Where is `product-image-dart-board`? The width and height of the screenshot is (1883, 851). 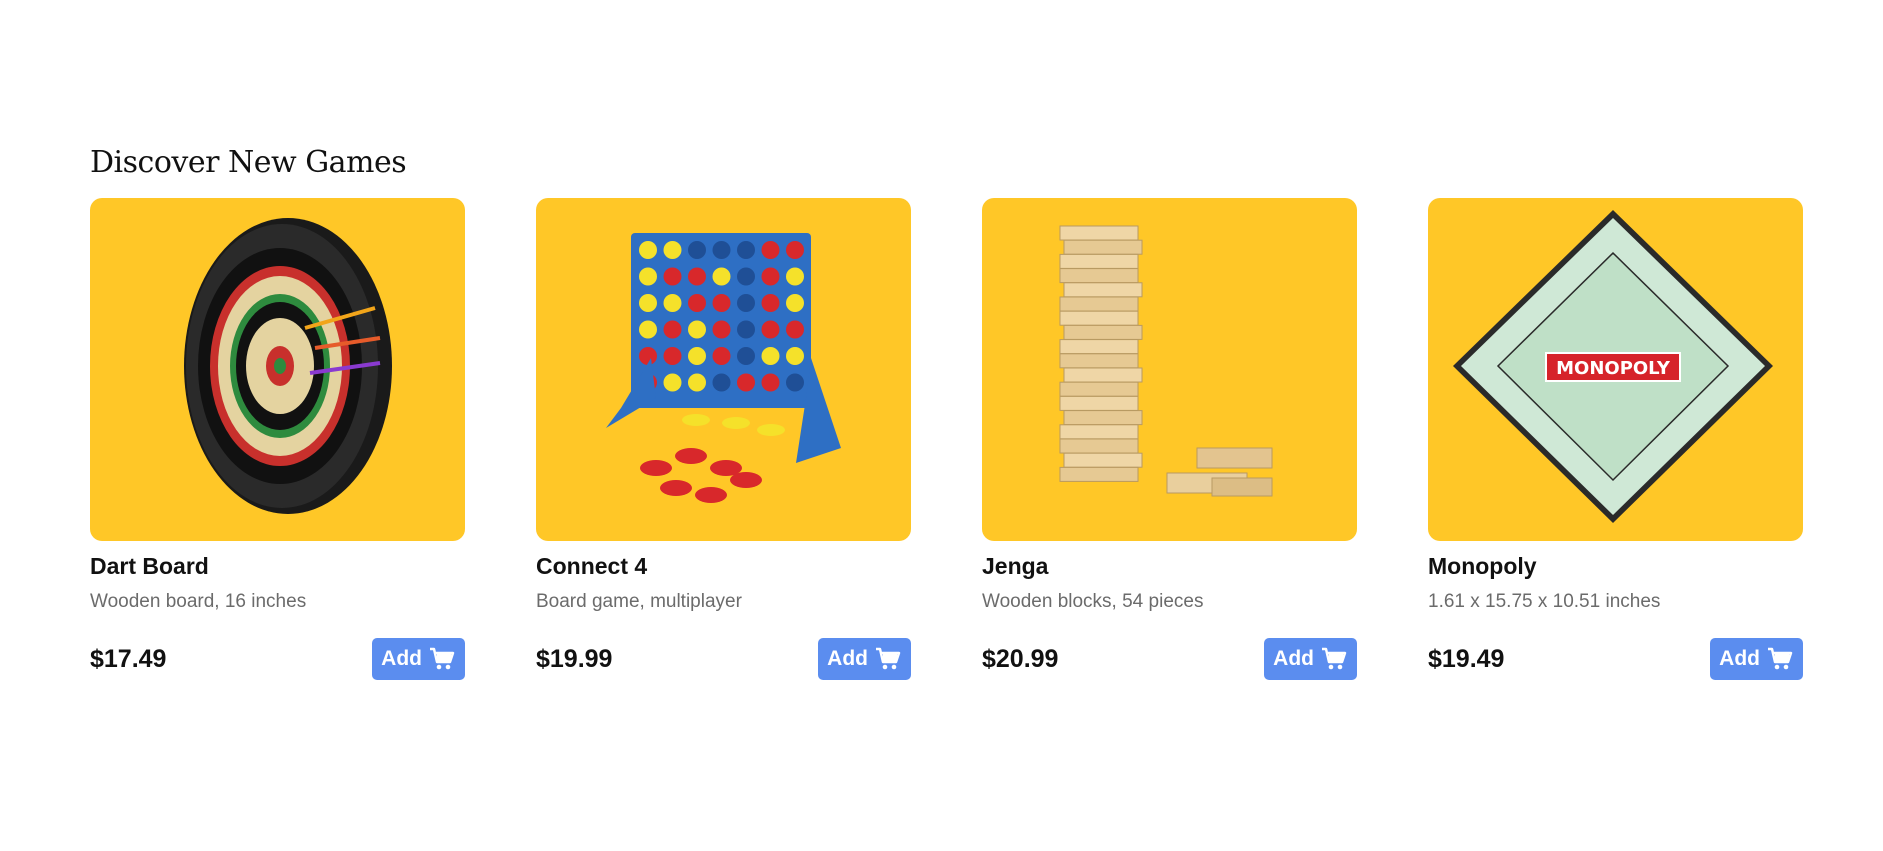 product-image-dart-board is located at coordinates (277, 369).